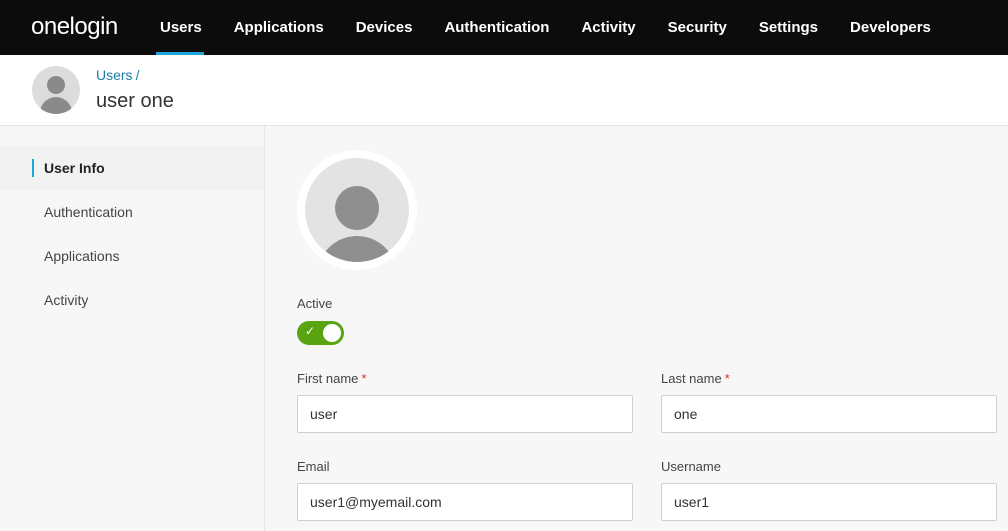 Image resolution: width=1008 pixels, height=531 pixels. I want to click on sidebar-item-applications: Applications, so click(132, 256).